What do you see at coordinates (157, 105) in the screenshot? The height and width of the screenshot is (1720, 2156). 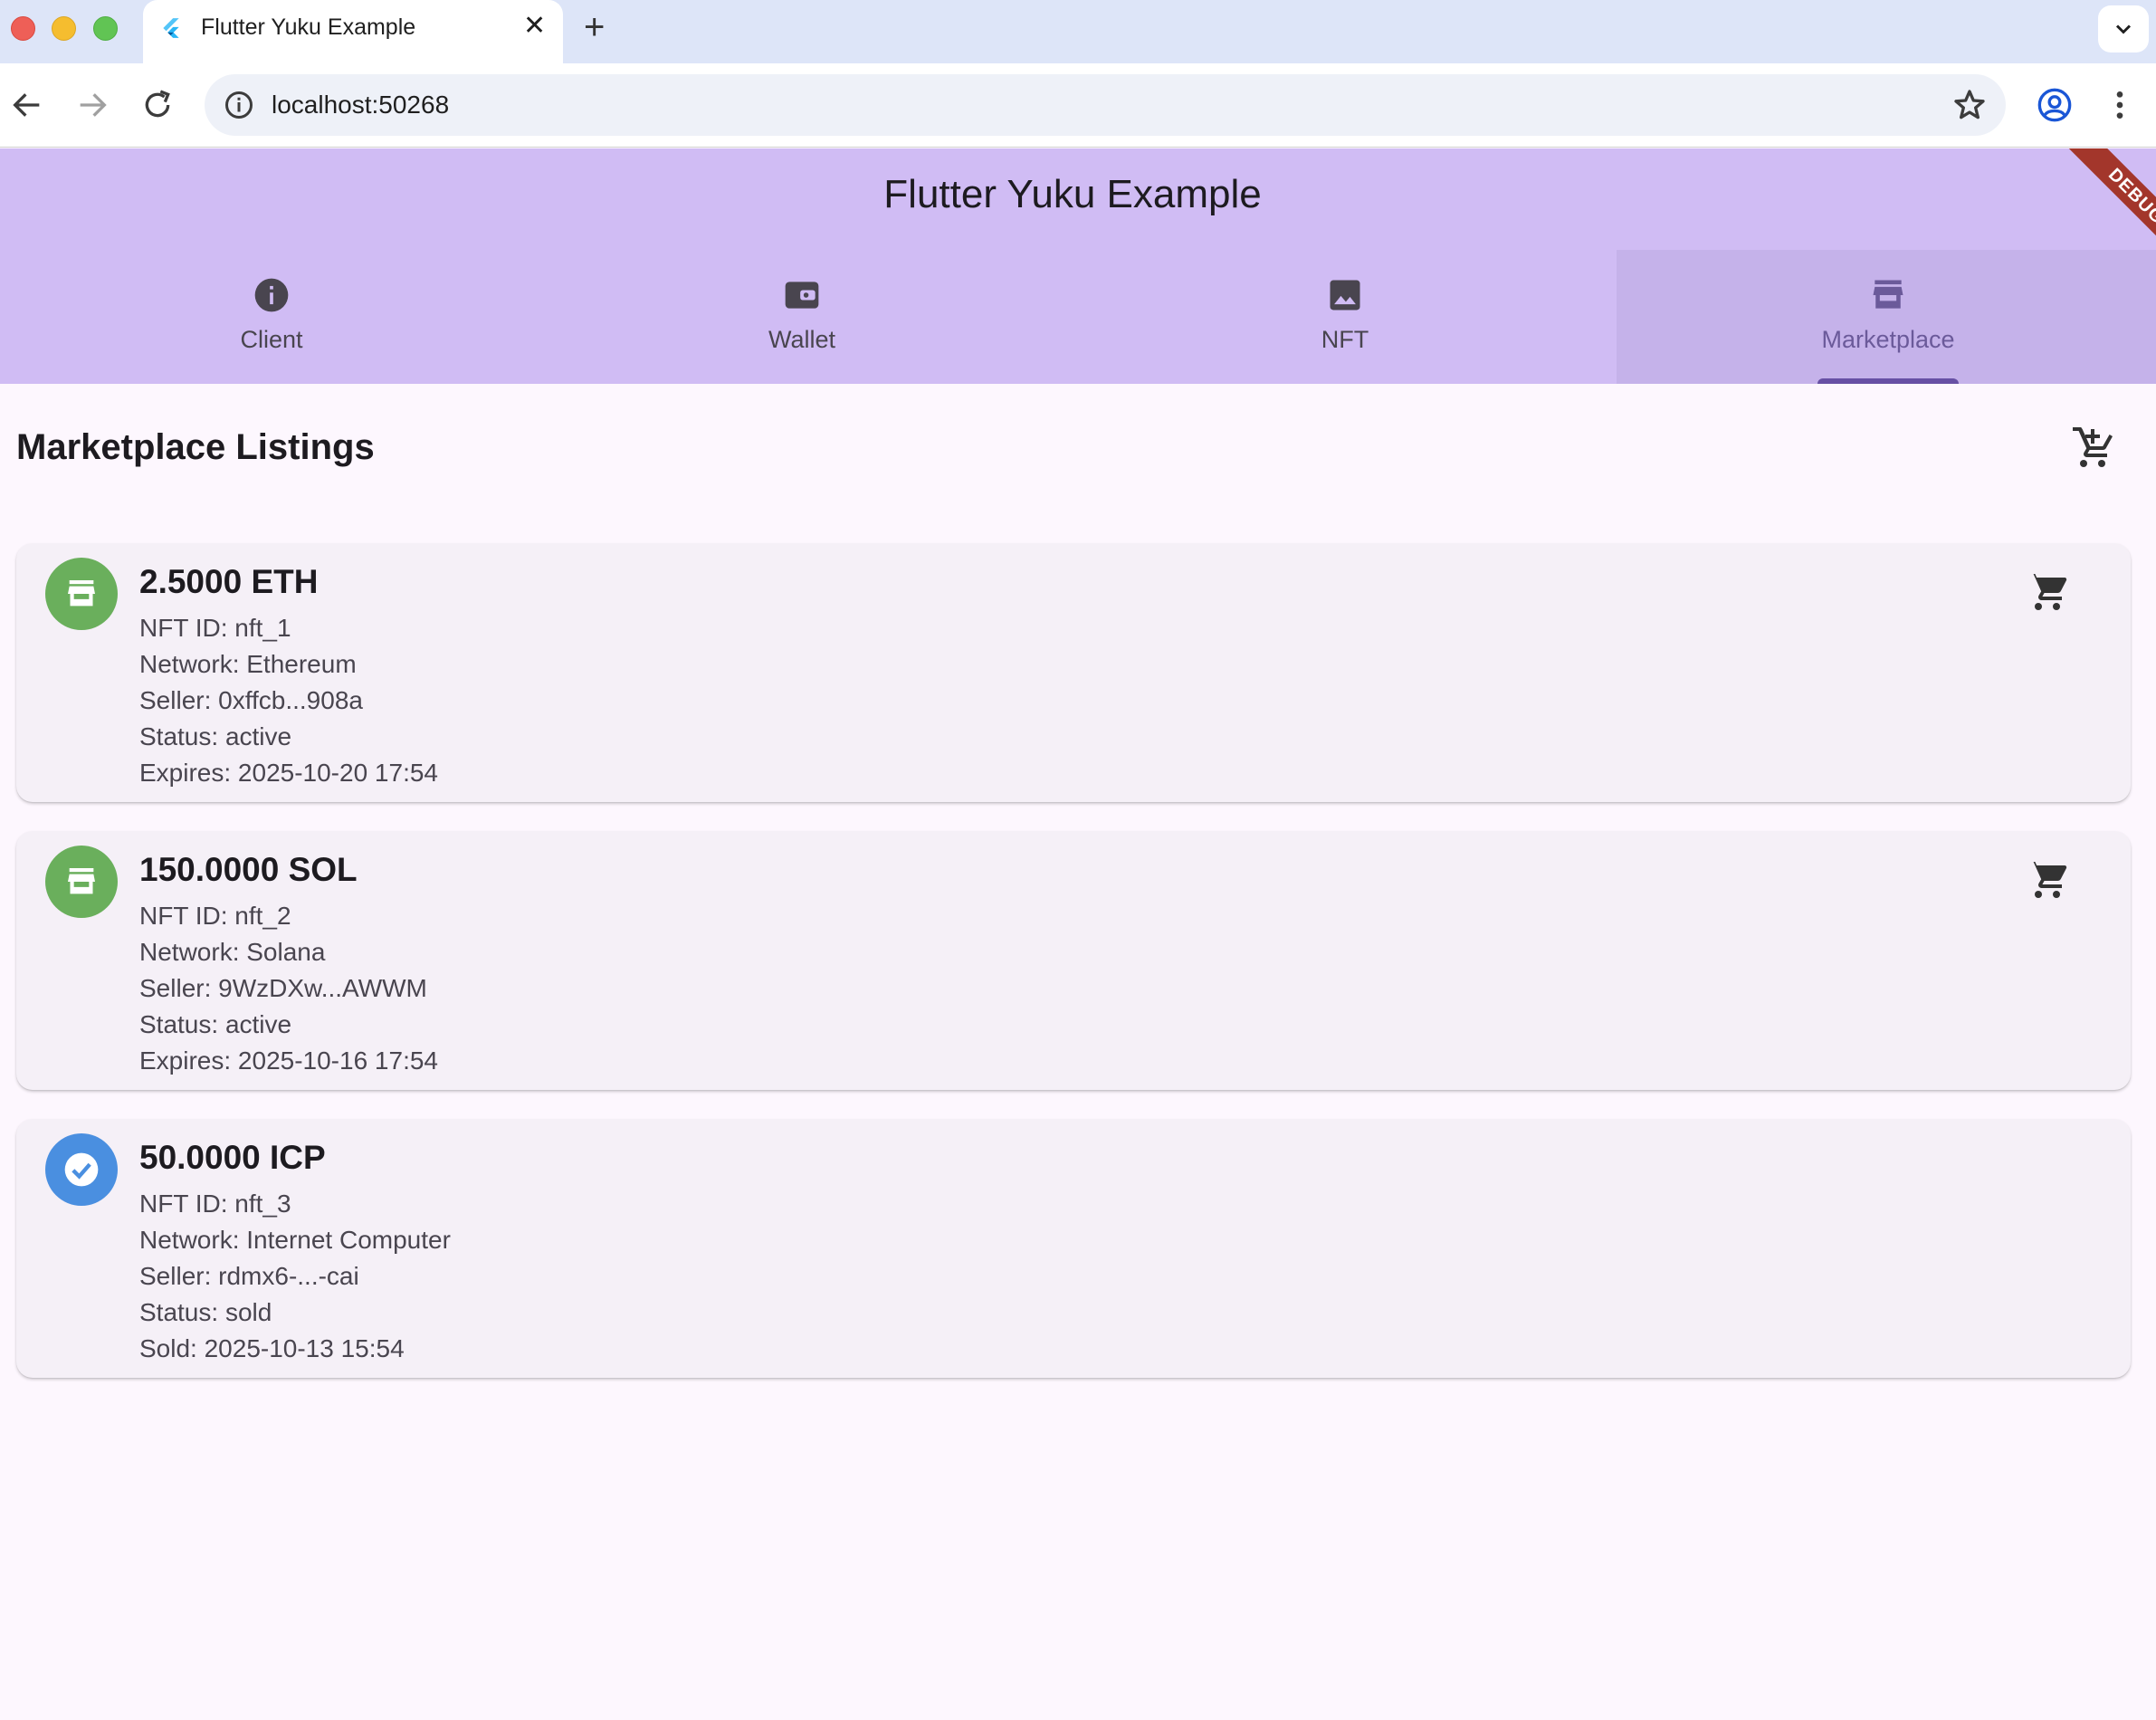 I see `reload-icon` at bounding box center [157, 105].